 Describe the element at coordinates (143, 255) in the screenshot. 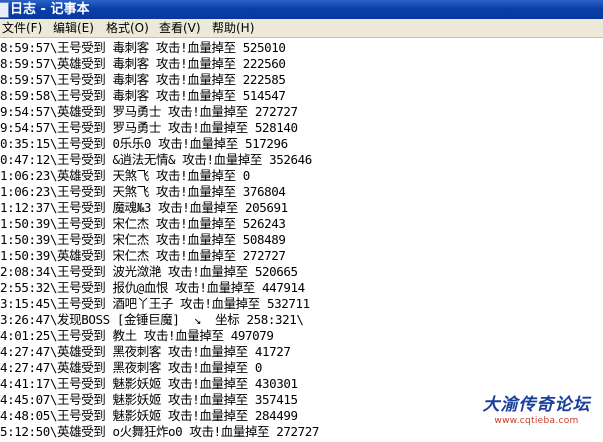

I see `log-line: 1:50:39\英雄受到 宋仁杰 攻击!血量掉至 272727` at that location.